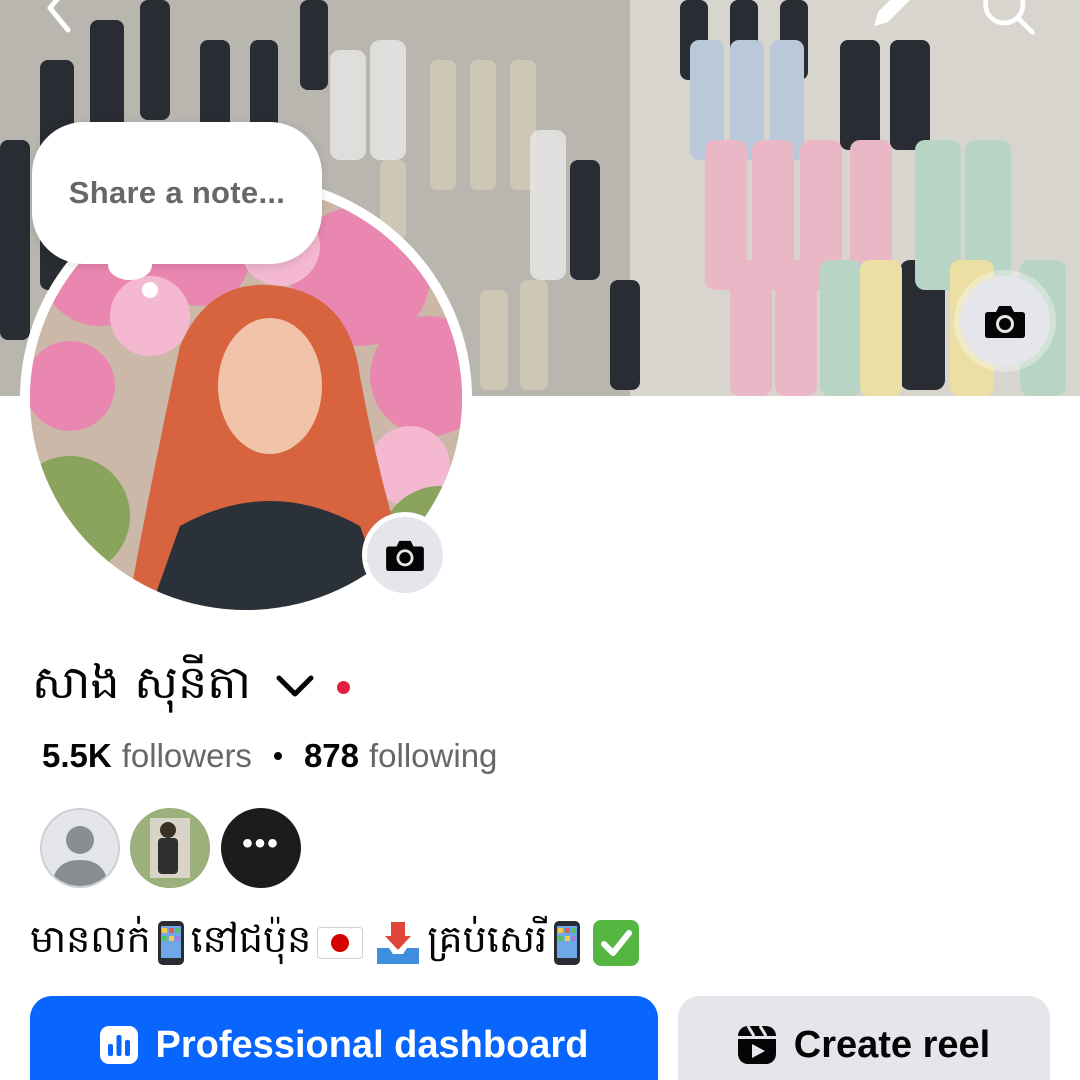 The height and width of the screenshot is (1080, 1080). What do you see at coordinates (269, 756) in the screenshot?
I see `follow-stats: 5.5K followers 878 following` at bounding box center [269, 756].